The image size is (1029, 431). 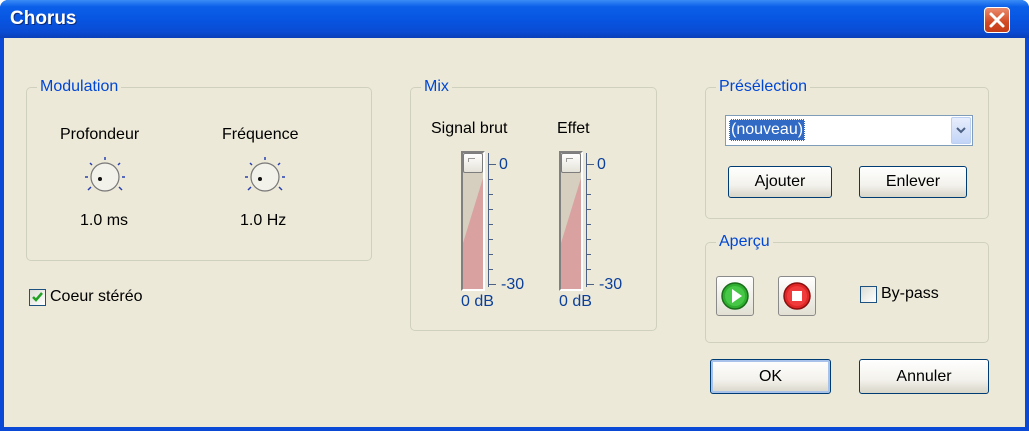 I want to click on effect-label: Effet, so click(x=573, y=128).